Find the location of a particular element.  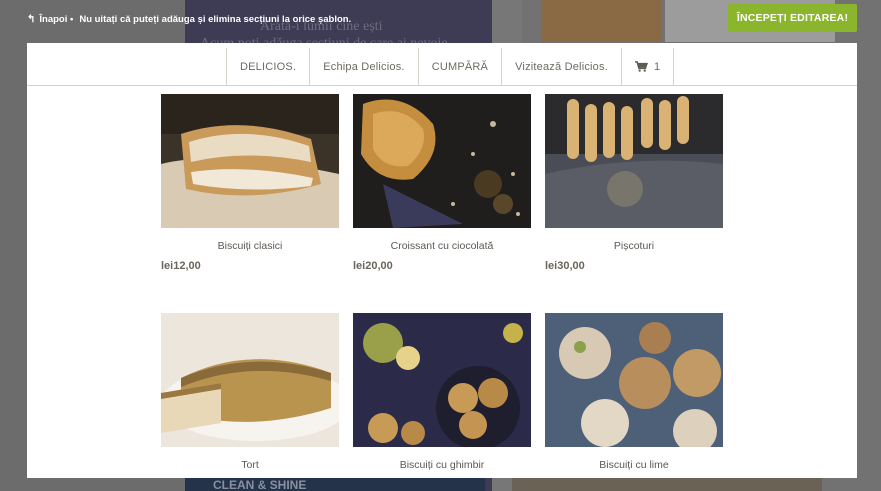

back-arrow-icon: ↰ is located at coordinates (31, 19).